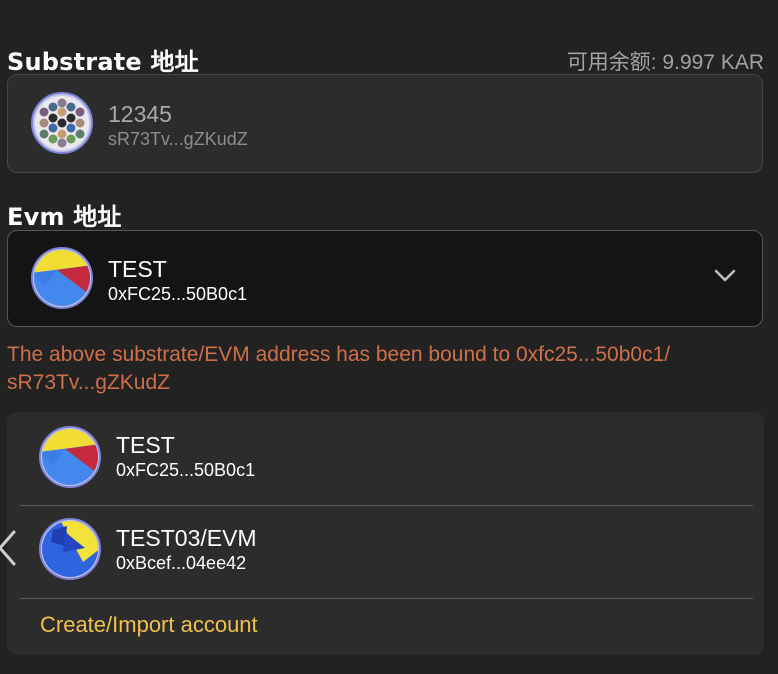 The height and width of the screenshot is (674, 778). I want to click on substrate-account-address: sR73Tv...gZKudZ, so click(178, 139).